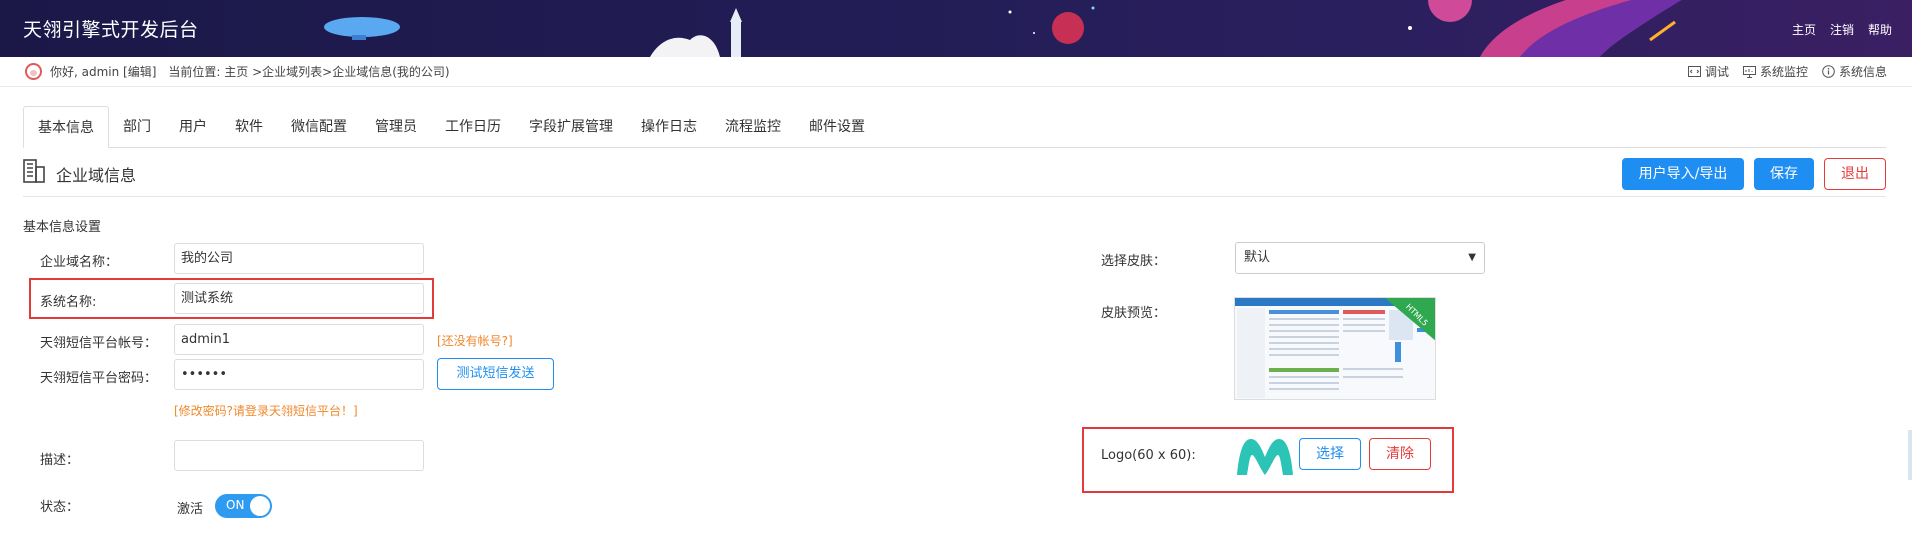  Describe the element at coordinates (249, 127) in the screenshot. I see `tab-software: 软件` at that location.